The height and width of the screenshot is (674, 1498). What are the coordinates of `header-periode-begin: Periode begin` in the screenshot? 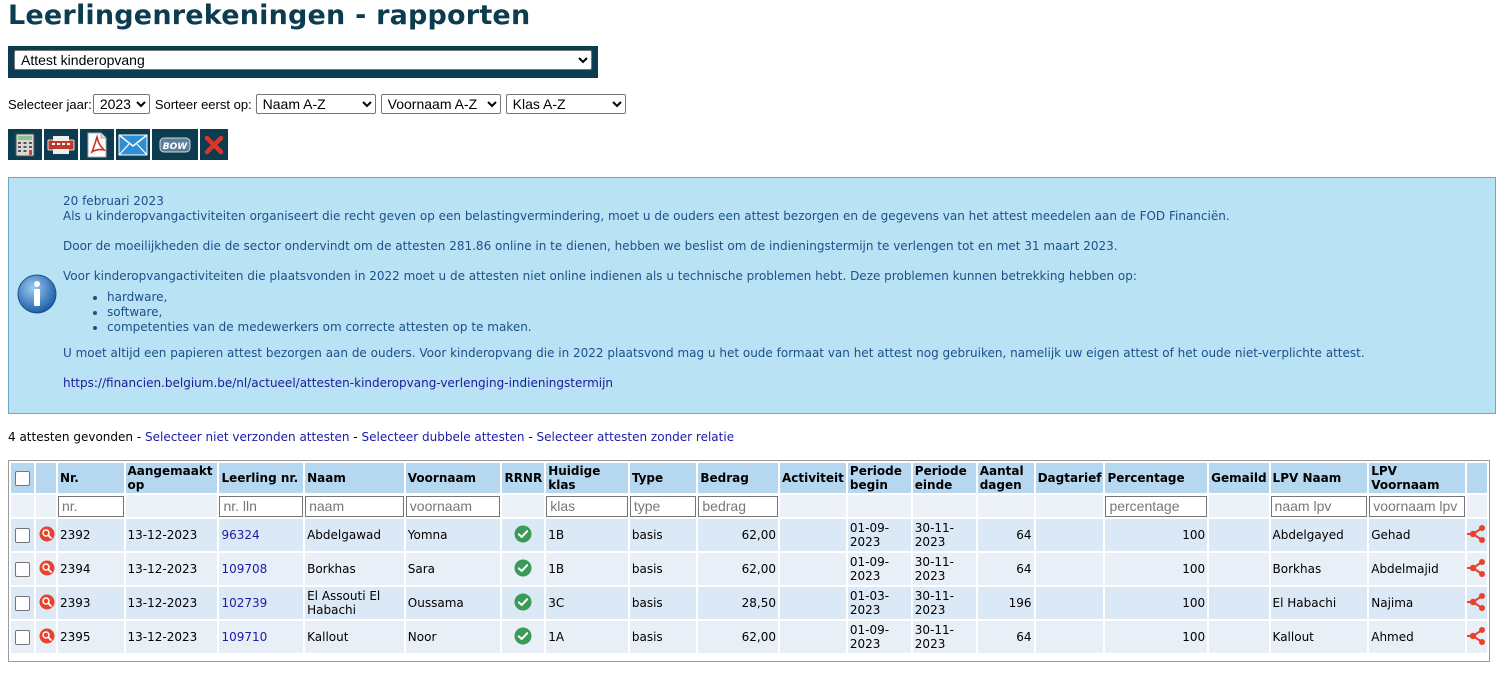 It's located at (879, 478).